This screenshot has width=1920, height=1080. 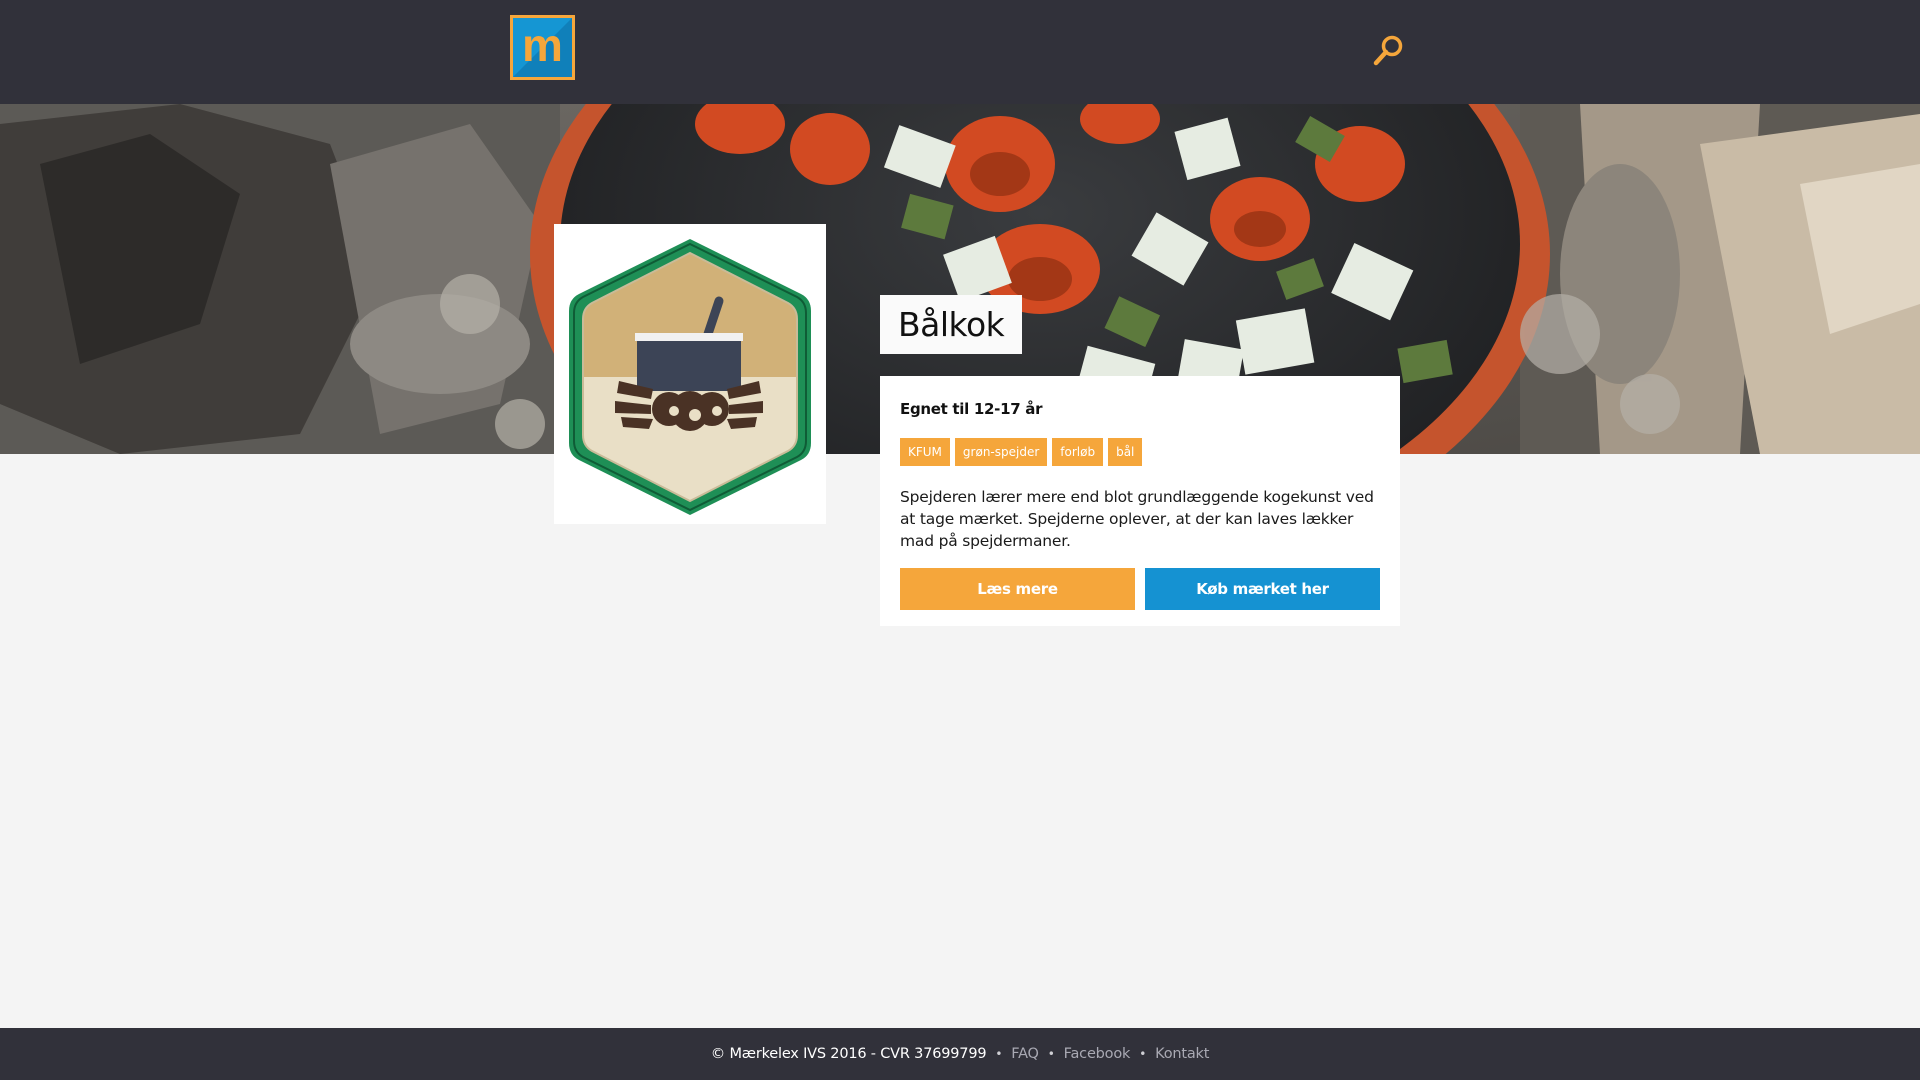 I want to click on footer-link-facebook: Facebook, so click(x=1097, y=1054).